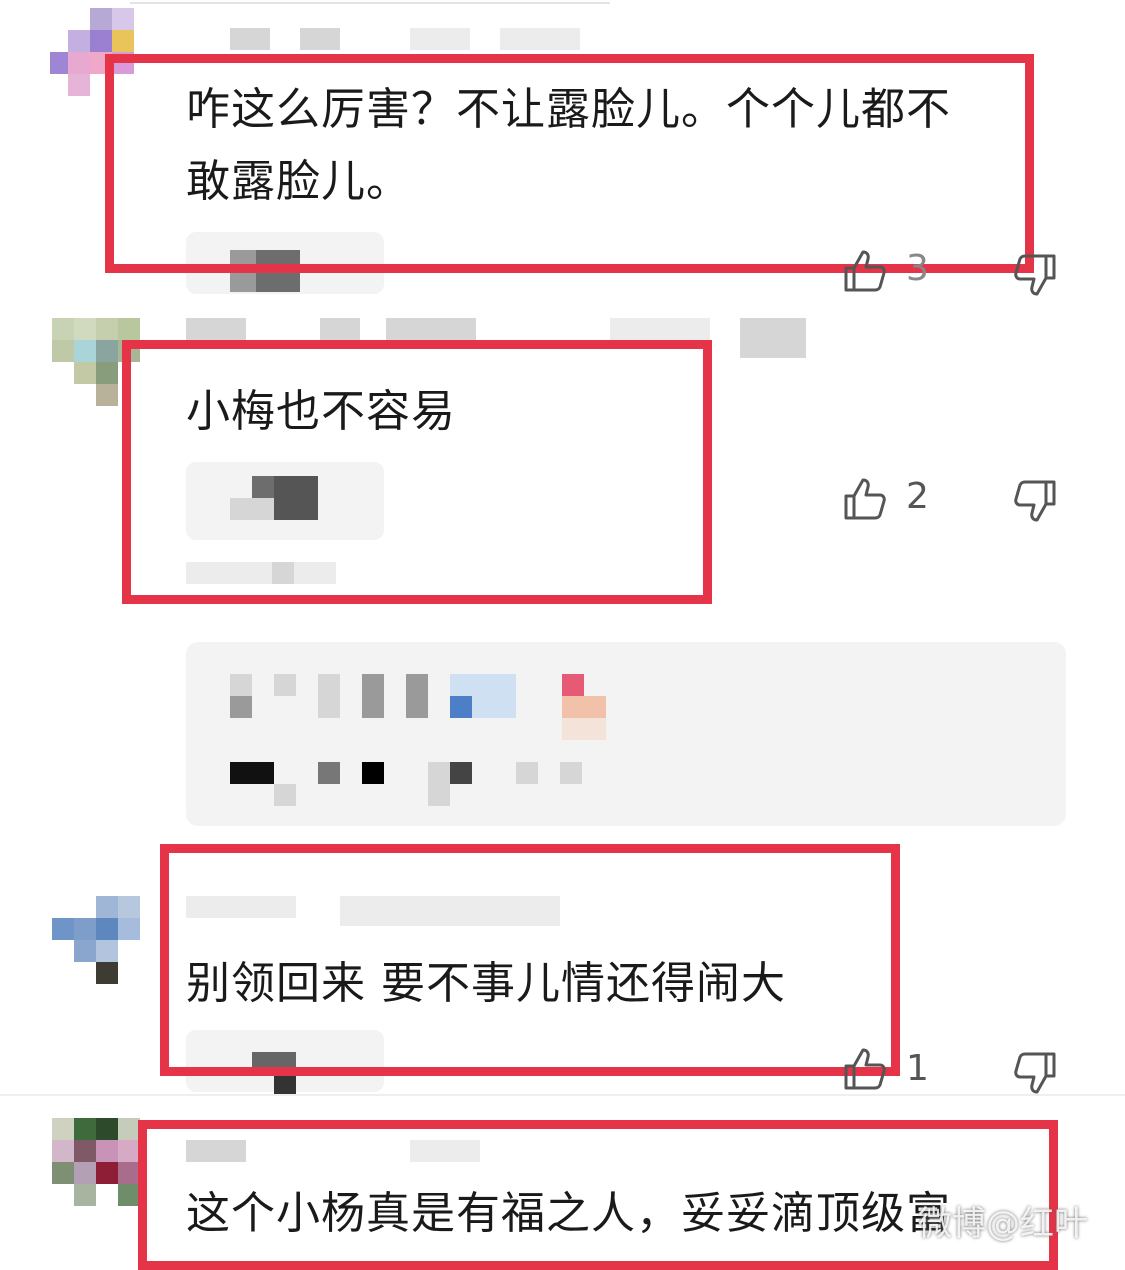  I want to click on like-count: 3, so click(917, 268).